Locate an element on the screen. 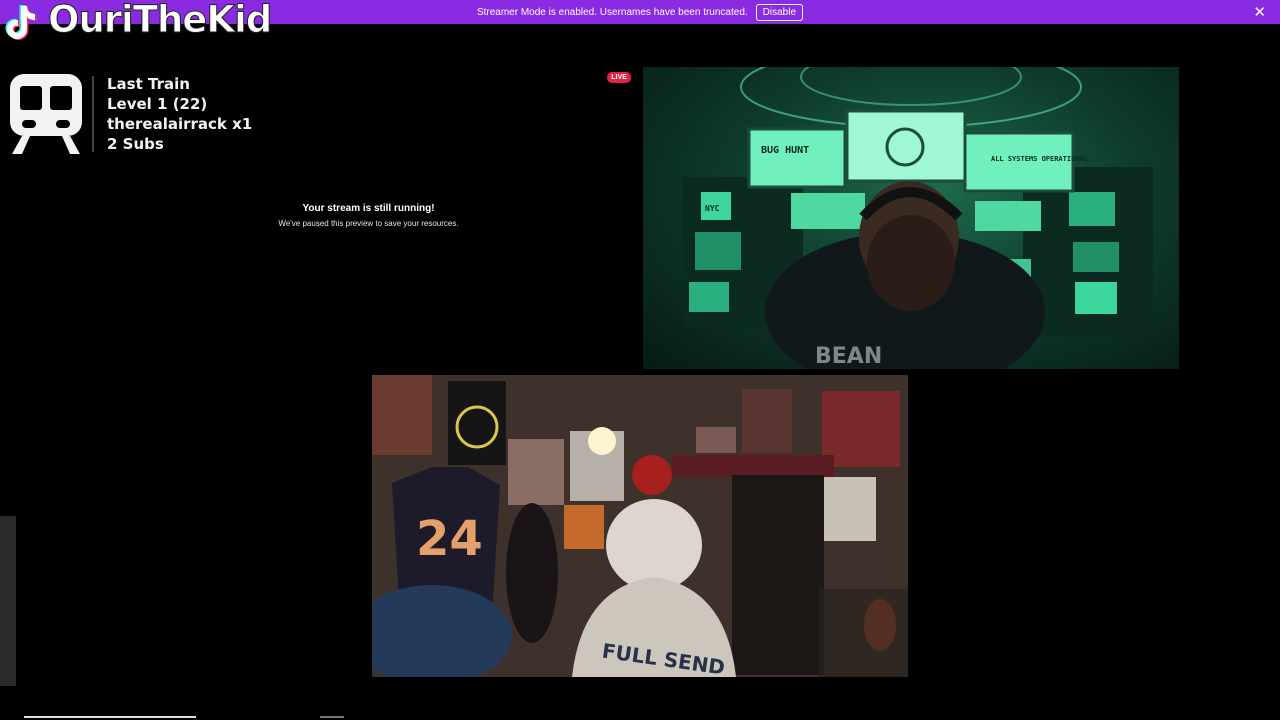 Image resolution: width=1280 pixels, height=720 pixels. paused-title: Your stream is still running! is located at coordinates (368, 208).